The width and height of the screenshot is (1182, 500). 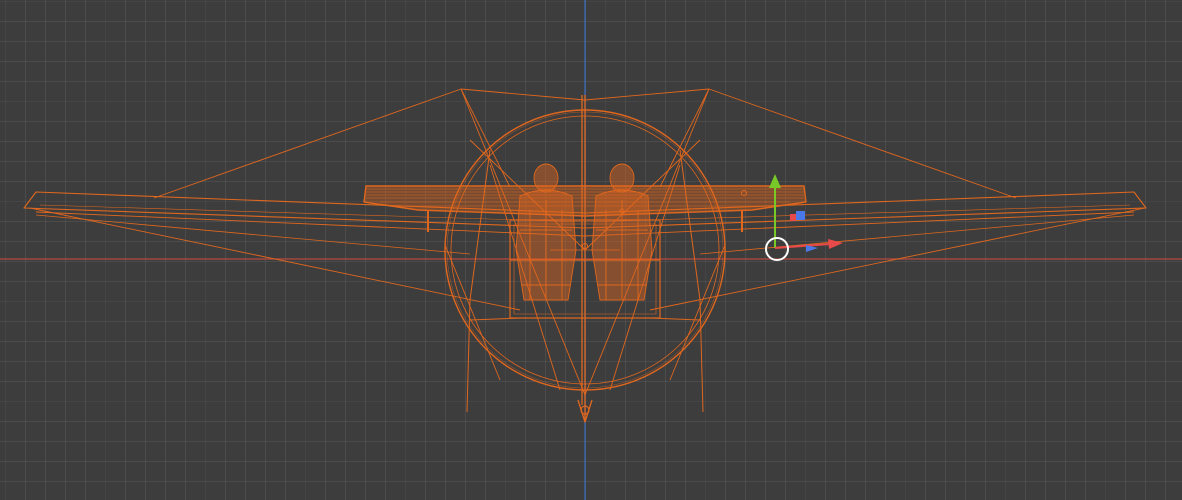 I want to click on pilot-right, so click(x=622, y=232).